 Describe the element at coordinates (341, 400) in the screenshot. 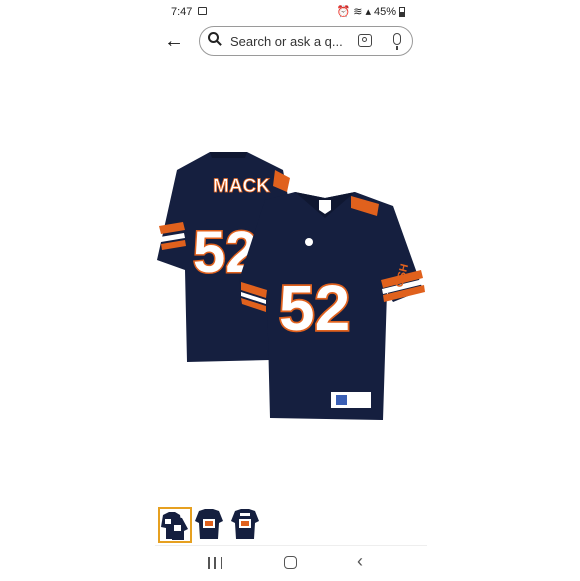

I see `jersey-tag-logo` at that location.